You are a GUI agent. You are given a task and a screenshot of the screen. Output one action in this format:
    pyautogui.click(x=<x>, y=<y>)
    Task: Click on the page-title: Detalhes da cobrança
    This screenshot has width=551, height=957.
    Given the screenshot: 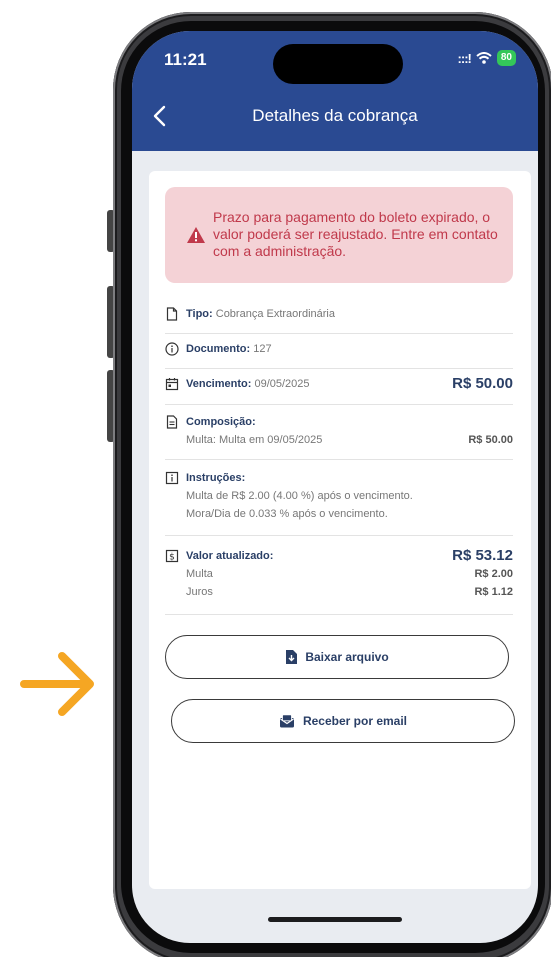 What is the action you would take?
    pyautogui.click(x=335, y=115)
    